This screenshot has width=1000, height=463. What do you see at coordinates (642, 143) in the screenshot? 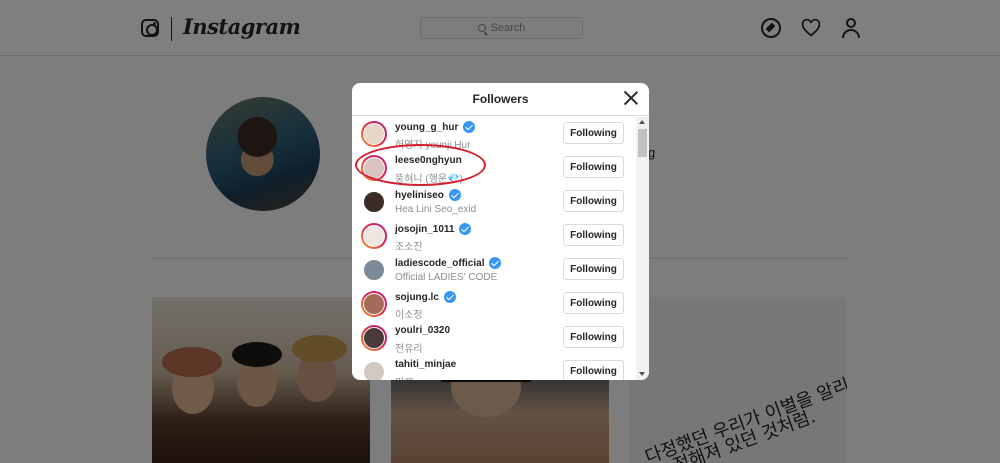
I see `scroll-thumb` at bounding box center [642, 143].